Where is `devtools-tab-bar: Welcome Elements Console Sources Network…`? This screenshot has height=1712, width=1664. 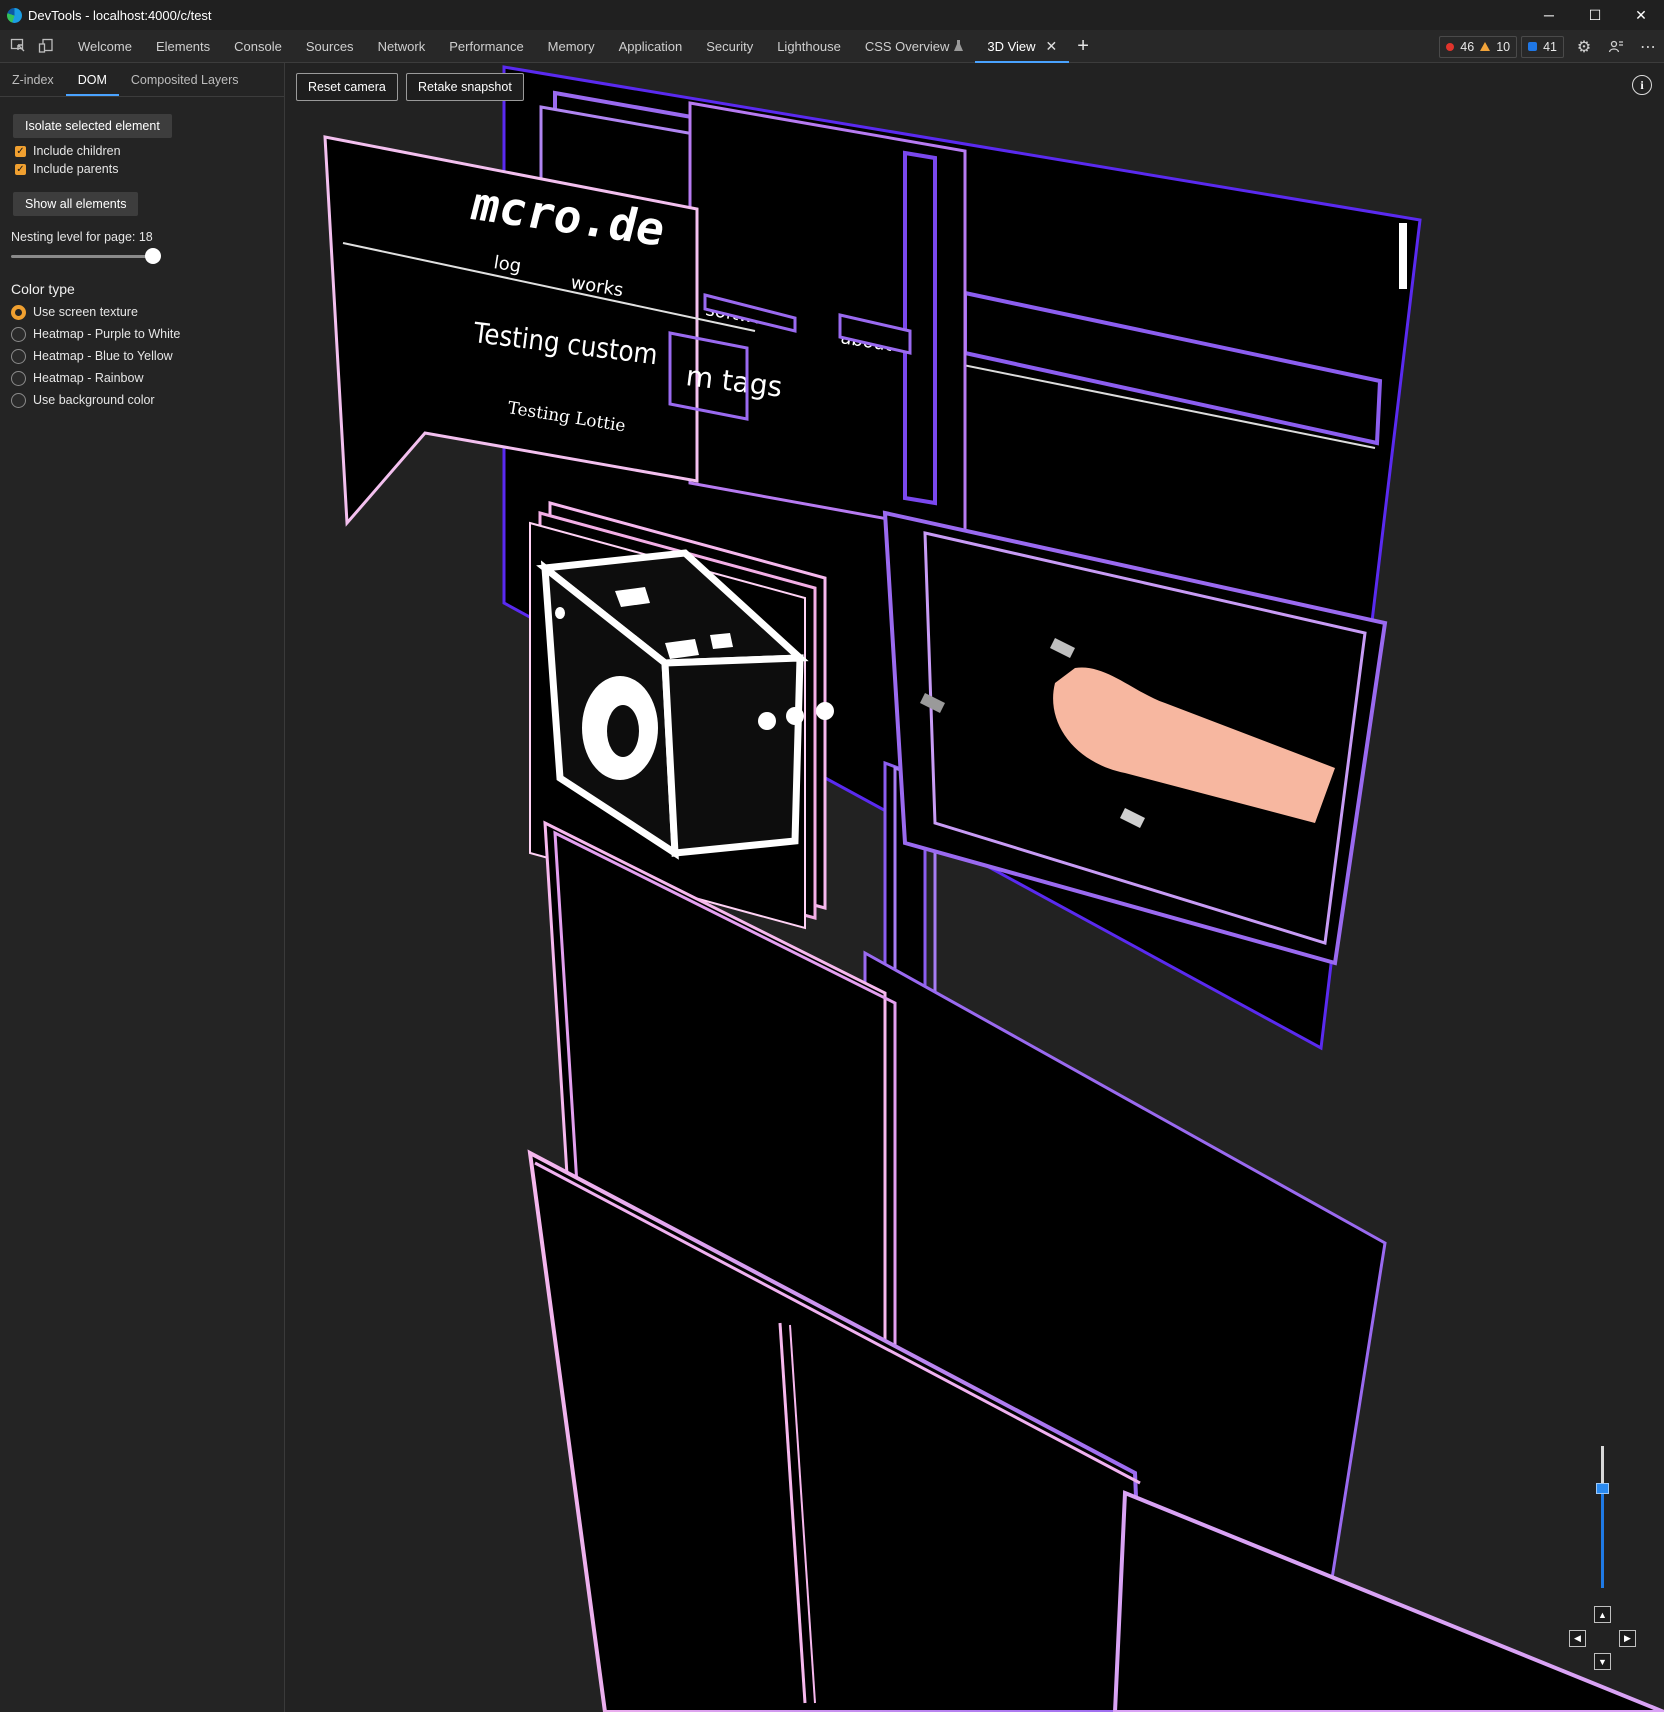 devtools-tab-bar: Welcome Elements Console Sources Network… is located at coordinates (832, 46).